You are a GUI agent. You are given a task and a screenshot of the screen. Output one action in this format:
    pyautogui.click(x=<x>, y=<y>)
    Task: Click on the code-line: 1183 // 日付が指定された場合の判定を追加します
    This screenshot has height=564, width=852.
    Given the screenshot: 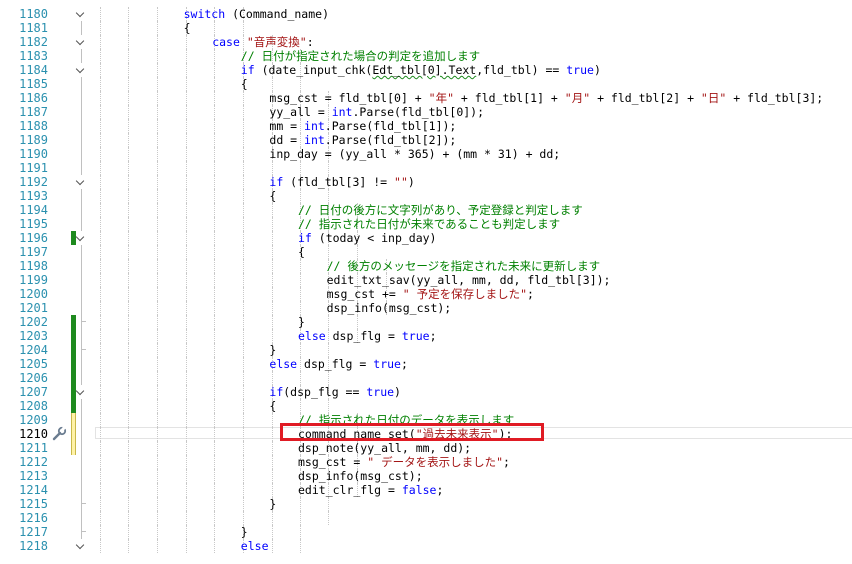 What is the action you would take?
    pyautogui.click(x=426, y=56)
    